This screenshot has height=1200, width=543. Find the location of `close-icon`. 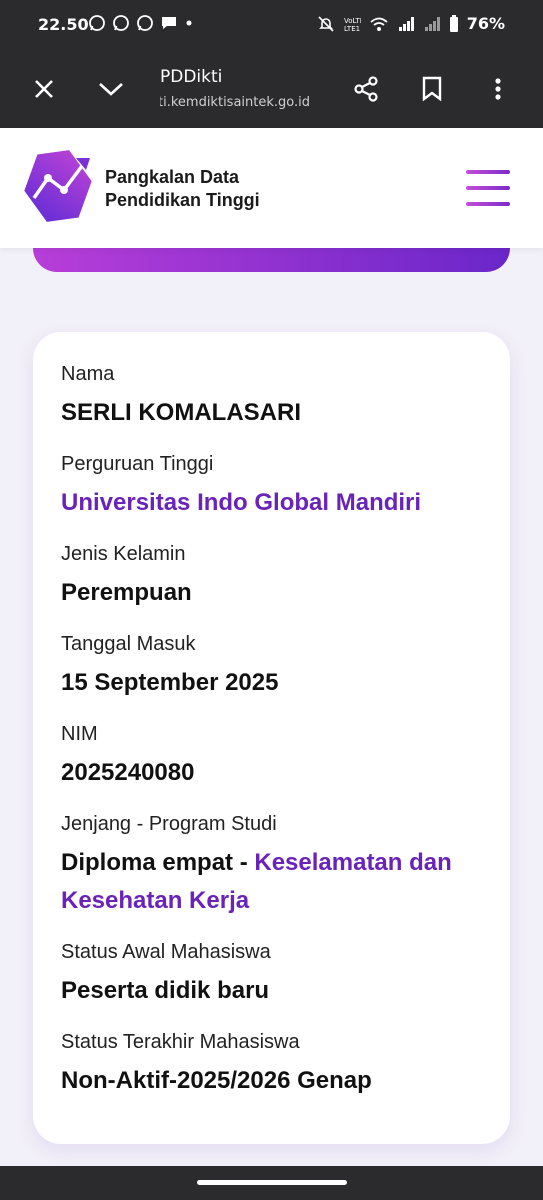

close-icon is located at coordinates (44, 89).